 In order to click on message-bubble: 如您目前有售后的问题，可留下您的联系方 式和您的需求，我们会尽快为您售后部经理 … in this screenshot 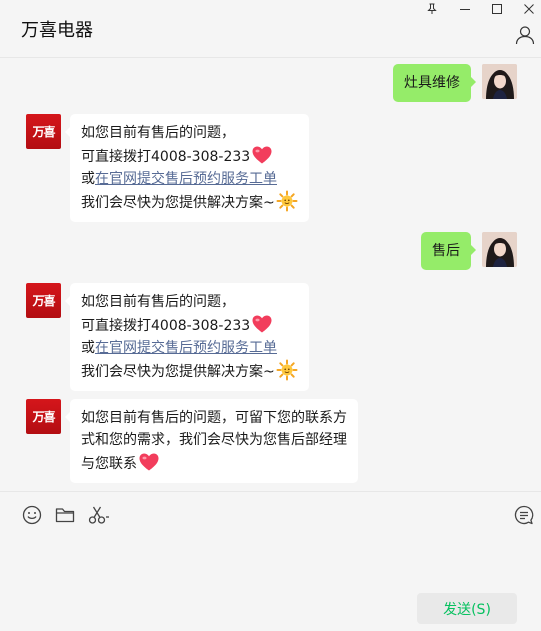, I will do `click(211, 441)`.